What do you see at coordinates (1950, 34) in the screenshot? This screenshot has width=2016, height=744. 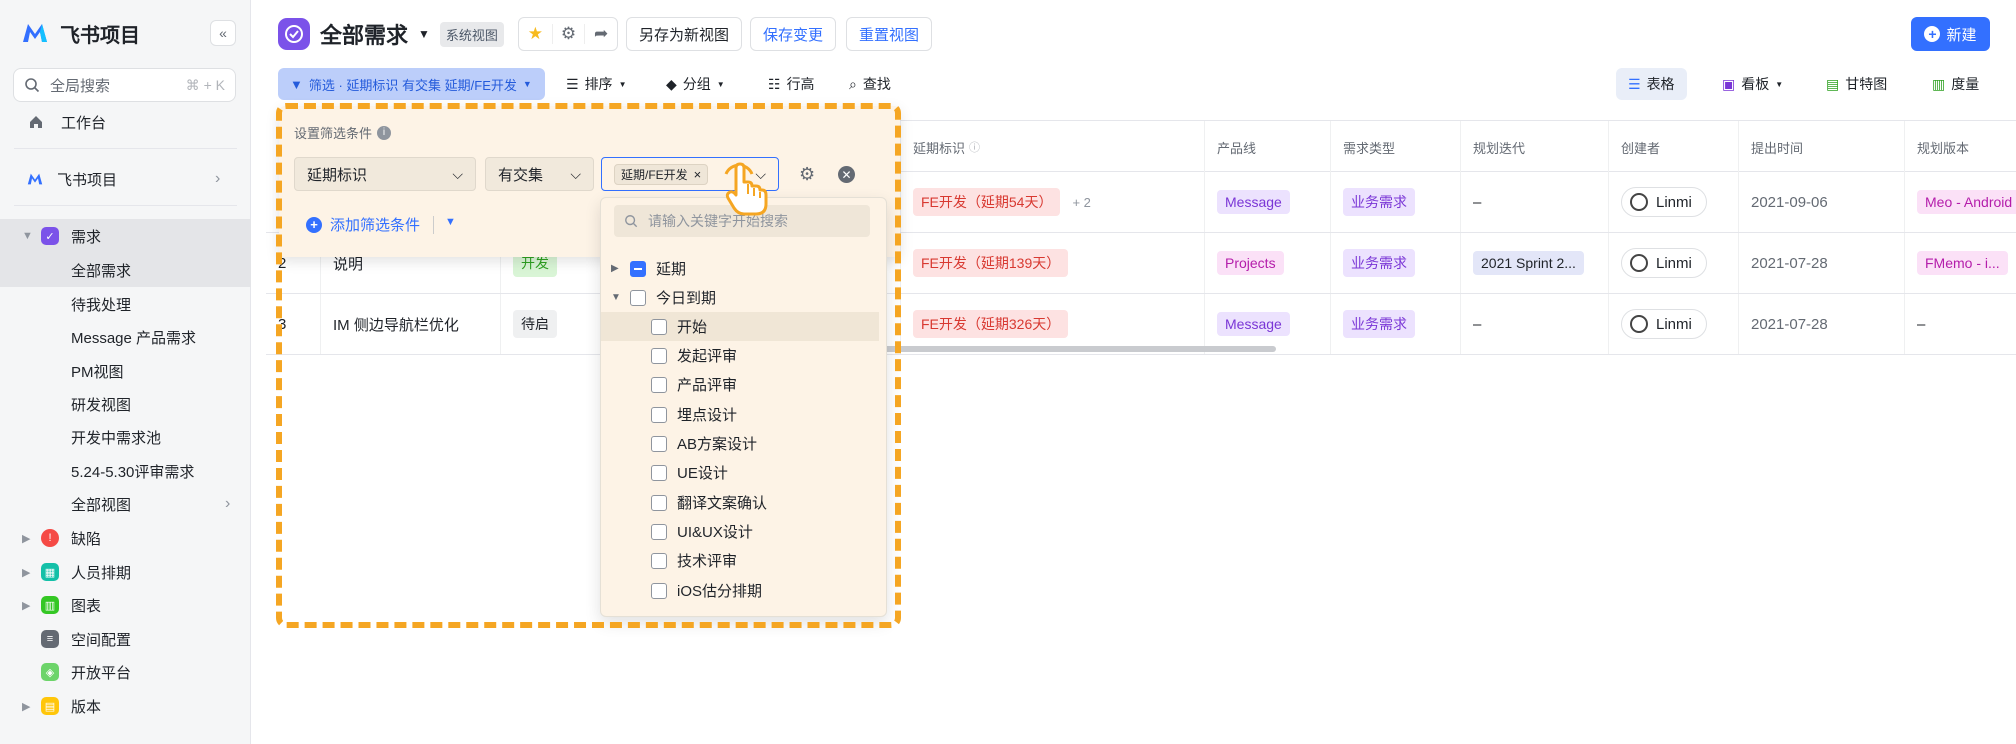 I see `new-button: + 新建` at bounding box center [1950, 34].